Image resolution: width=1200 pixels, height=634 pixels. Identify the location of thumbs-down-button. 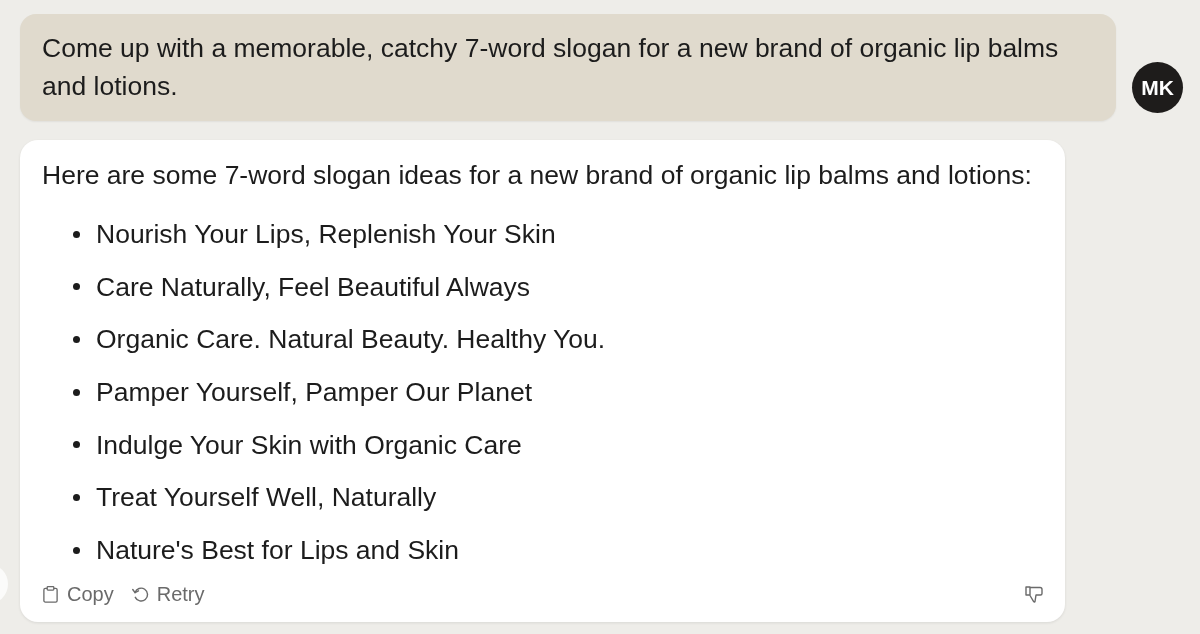
(1034, 594).